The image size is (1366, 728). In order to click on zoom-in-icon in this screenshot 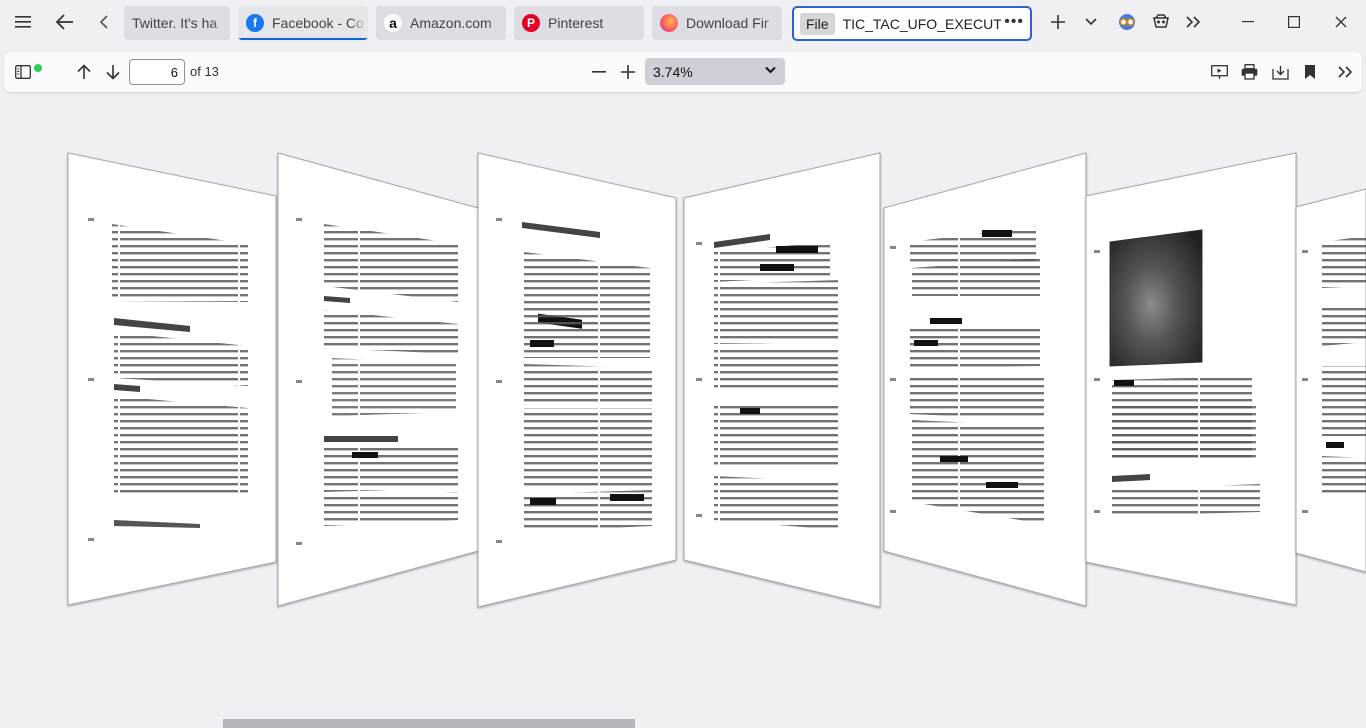, I will do `click(628, 72)`.